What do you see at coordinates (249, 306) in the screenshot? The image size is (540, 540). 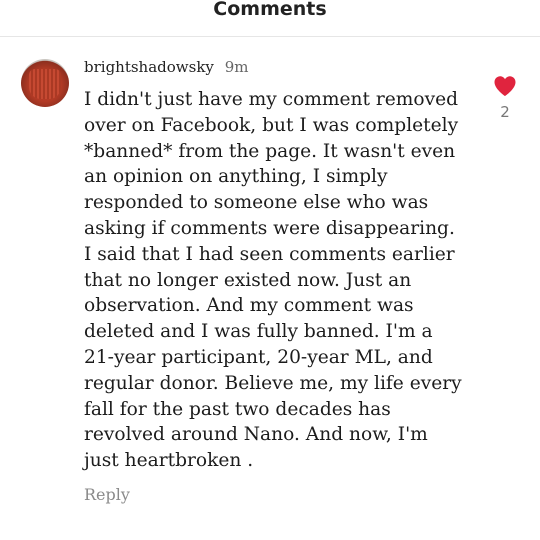 I see `comment-line: observation. And my comment was` at bounding box center [249, 306].